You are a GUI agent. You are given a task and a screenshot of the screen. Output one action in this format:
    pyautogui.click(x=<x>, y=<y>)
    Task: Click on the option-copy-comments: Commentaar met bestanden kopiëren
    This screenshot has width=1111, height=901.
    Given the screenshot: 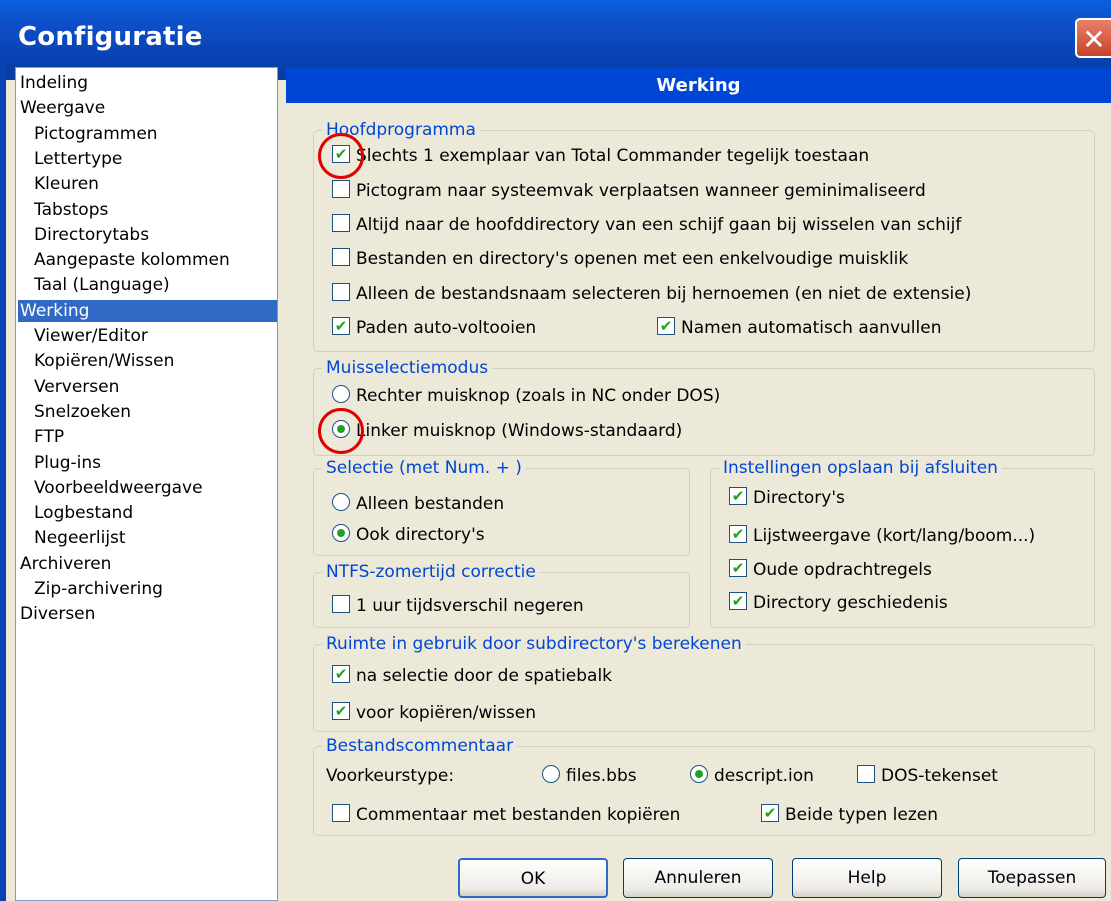 What is the action you would take?
    pyautogui.click(x=506, y=815)
    